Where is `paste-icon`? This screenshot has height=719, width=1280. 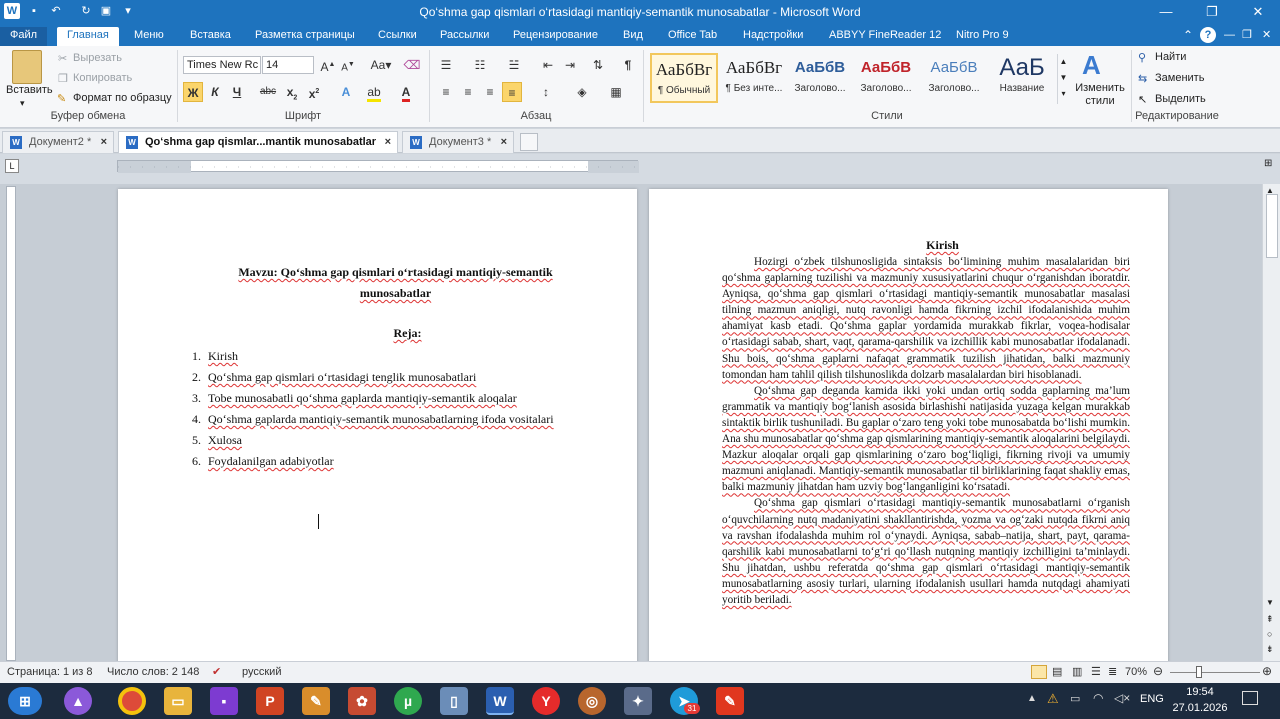
paste-icon is located at coordinates (27, 67).